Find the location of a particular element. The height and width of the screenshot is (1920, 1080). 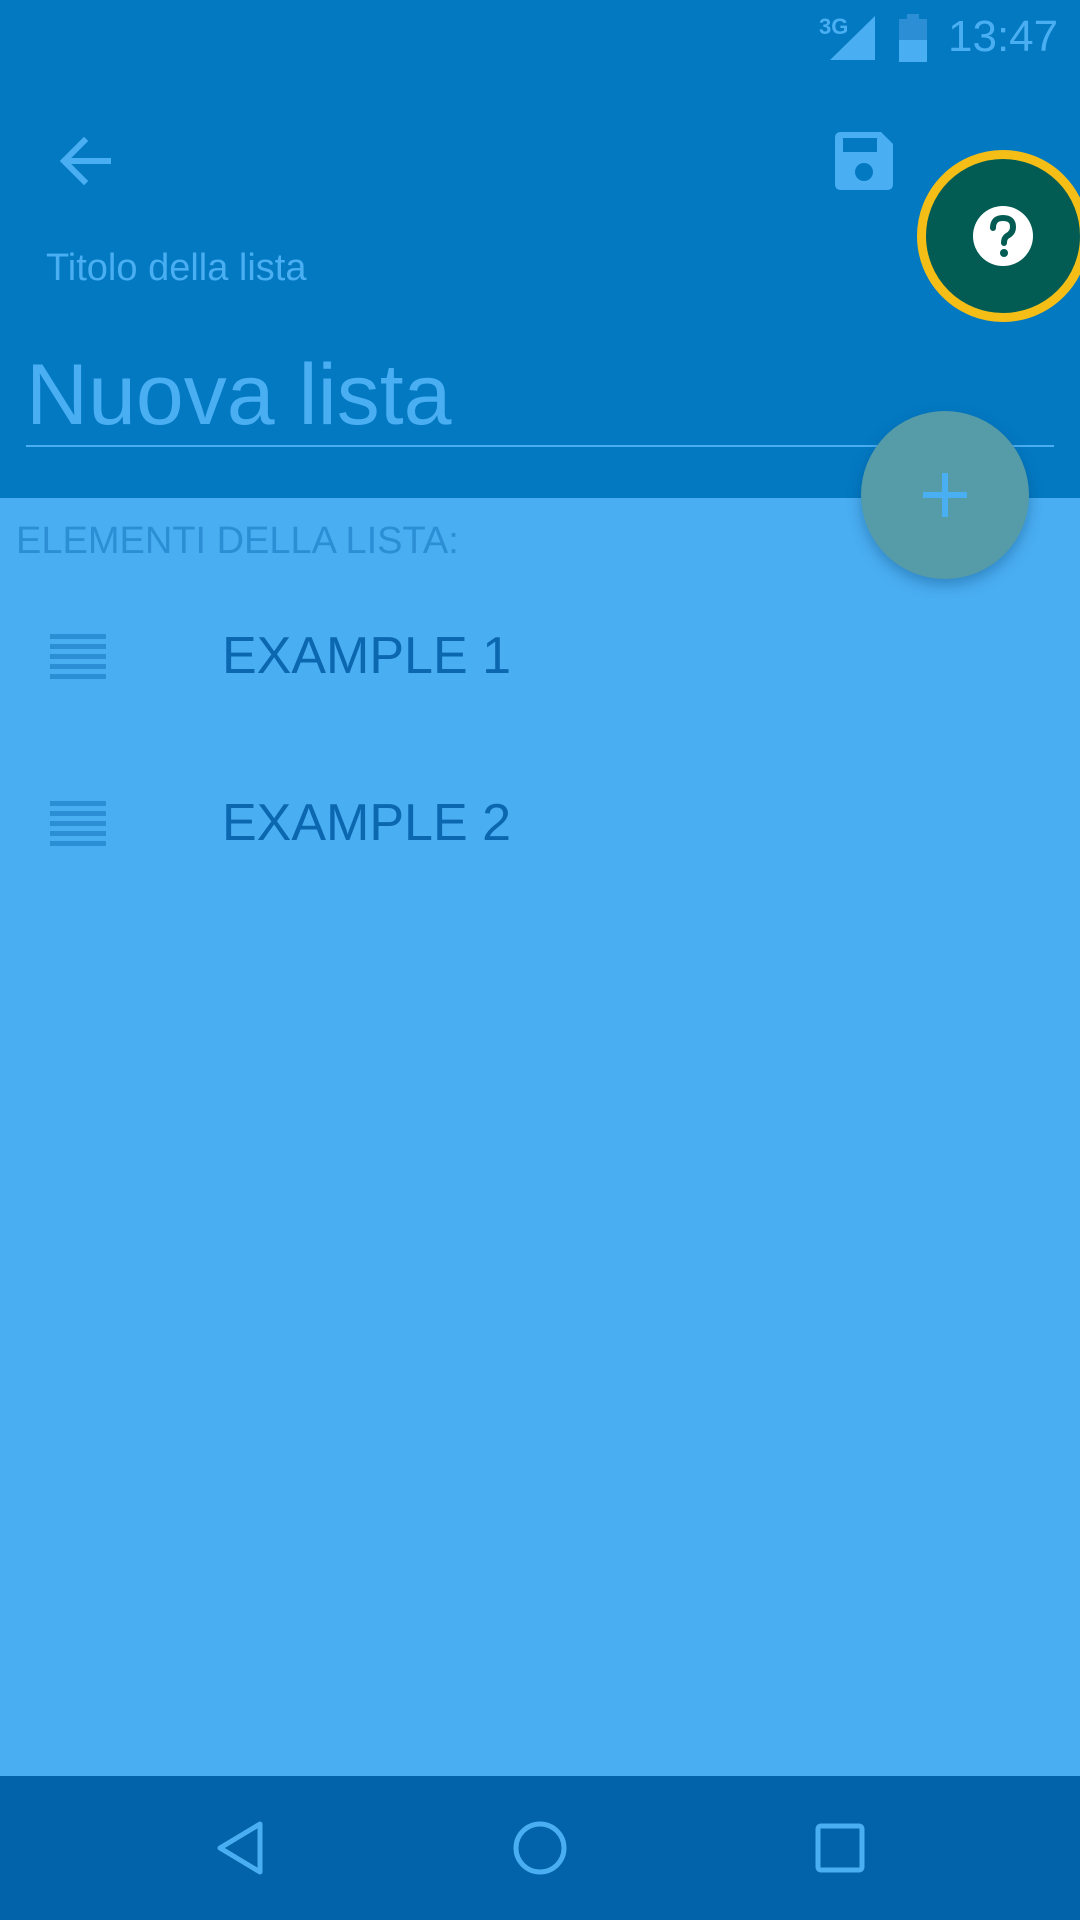

nav-back-button is located at coordinates (240, 1848).